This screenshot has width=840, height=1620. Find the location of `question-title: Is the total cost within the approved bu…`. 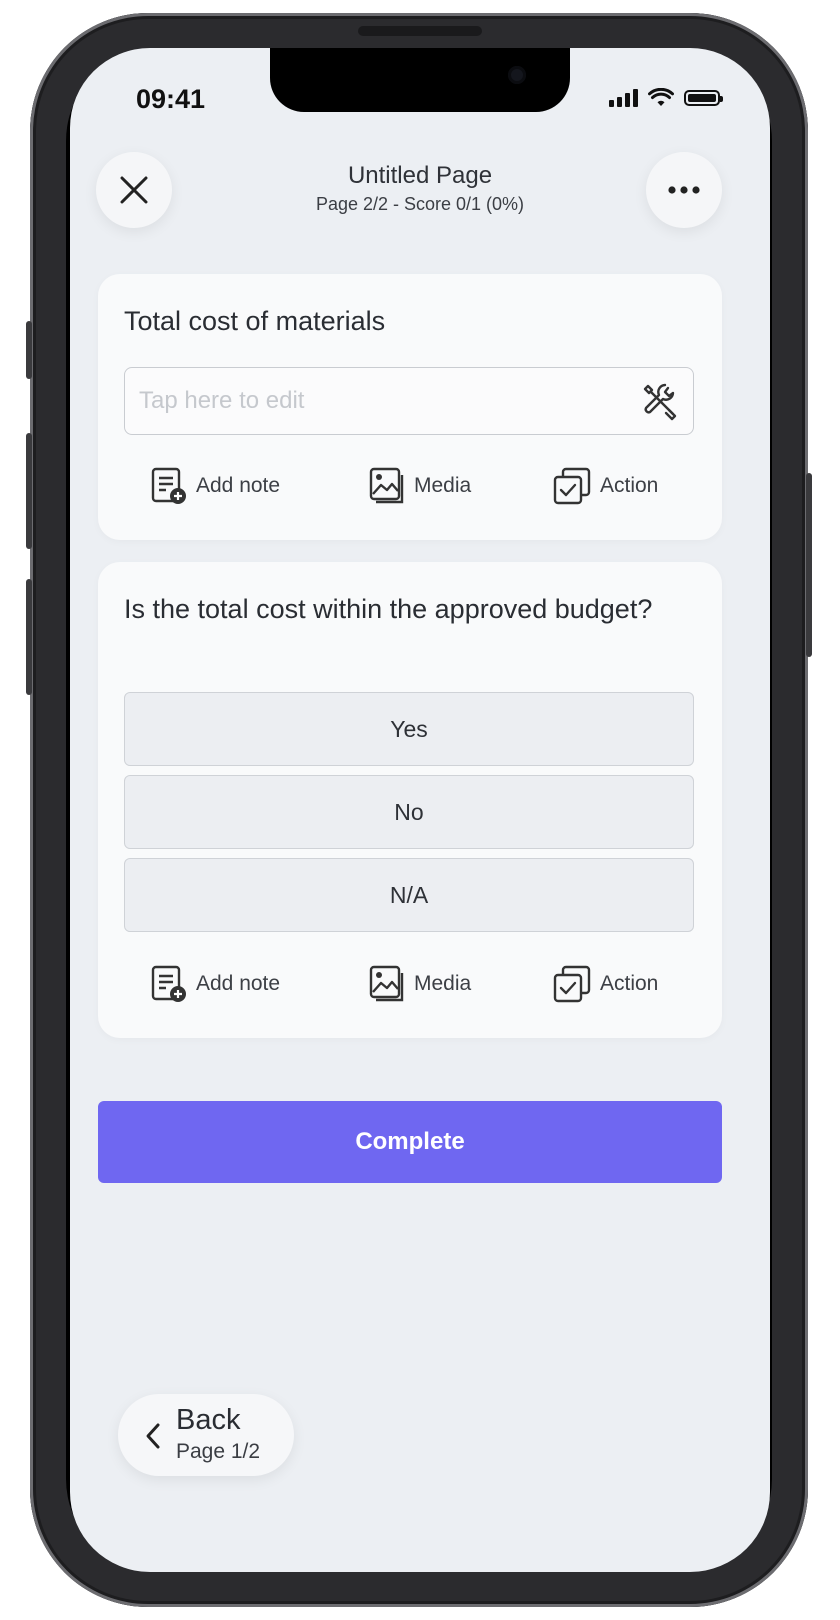

question-title: Is the total cost within the approved bu… is located at coordinates (388, 609).